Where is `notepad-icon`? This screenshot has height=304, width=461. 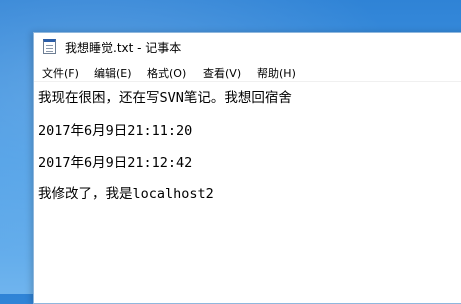 notepad-icon is located at coordinates (49, 46).